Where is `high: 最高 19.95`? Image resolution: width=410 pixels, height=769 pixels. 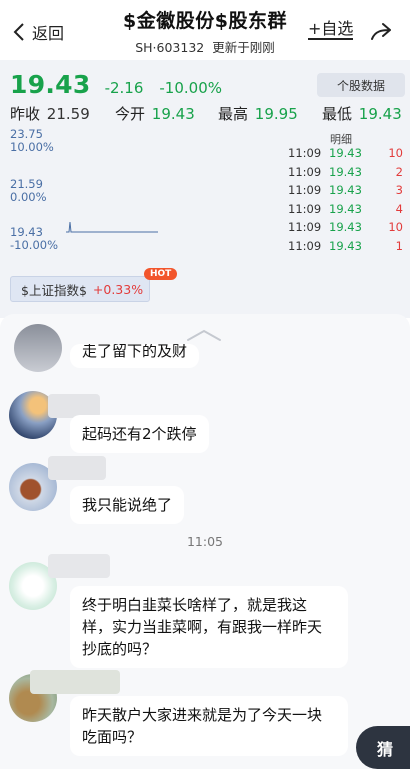 high: 最高 19.95 is located at coordinates (258, 113).